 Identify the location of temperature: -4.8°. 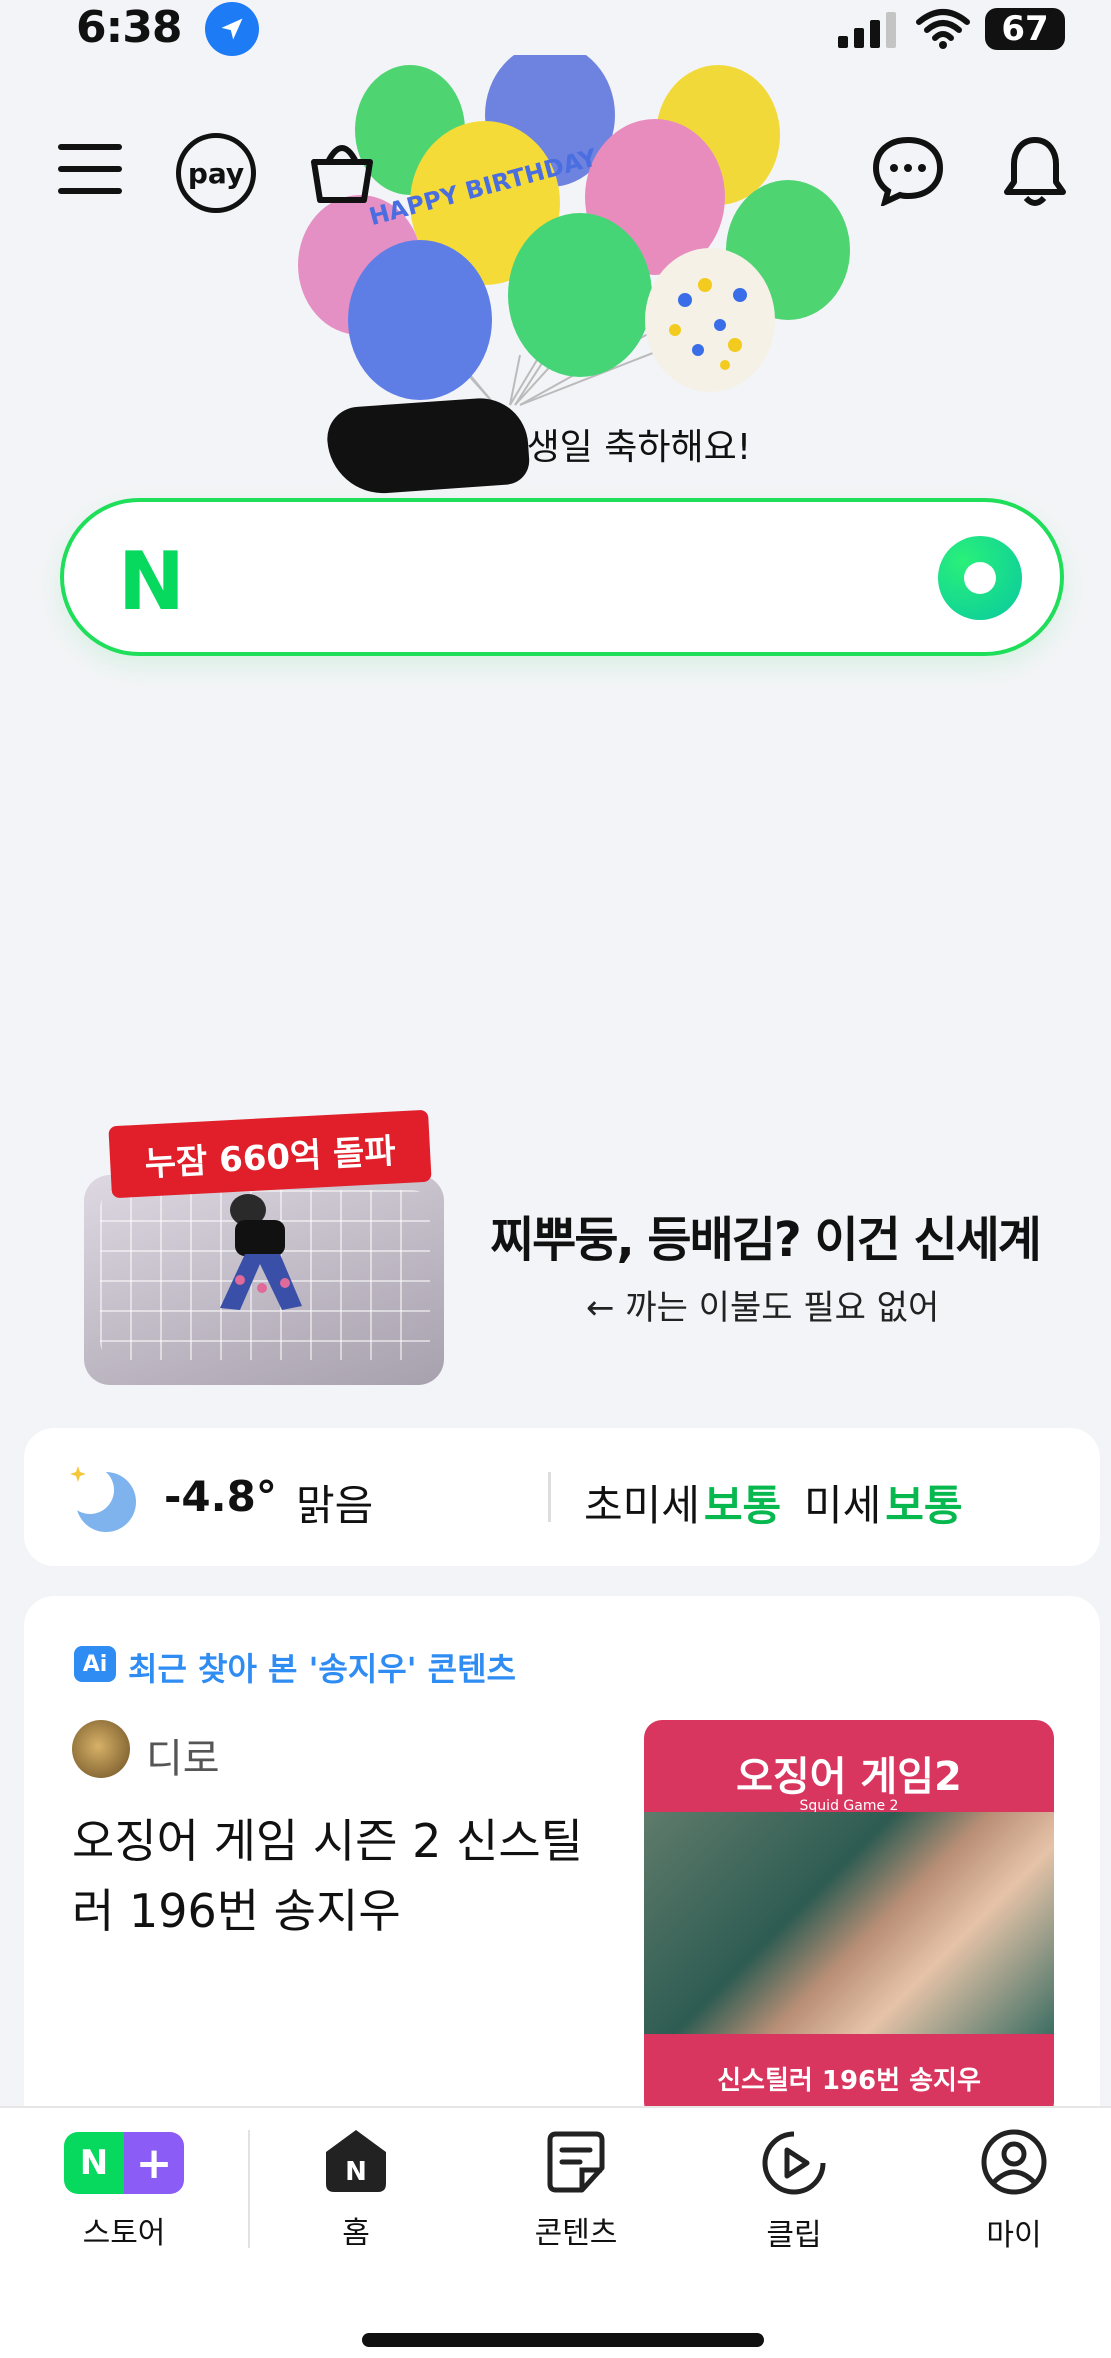
(220, 1496).